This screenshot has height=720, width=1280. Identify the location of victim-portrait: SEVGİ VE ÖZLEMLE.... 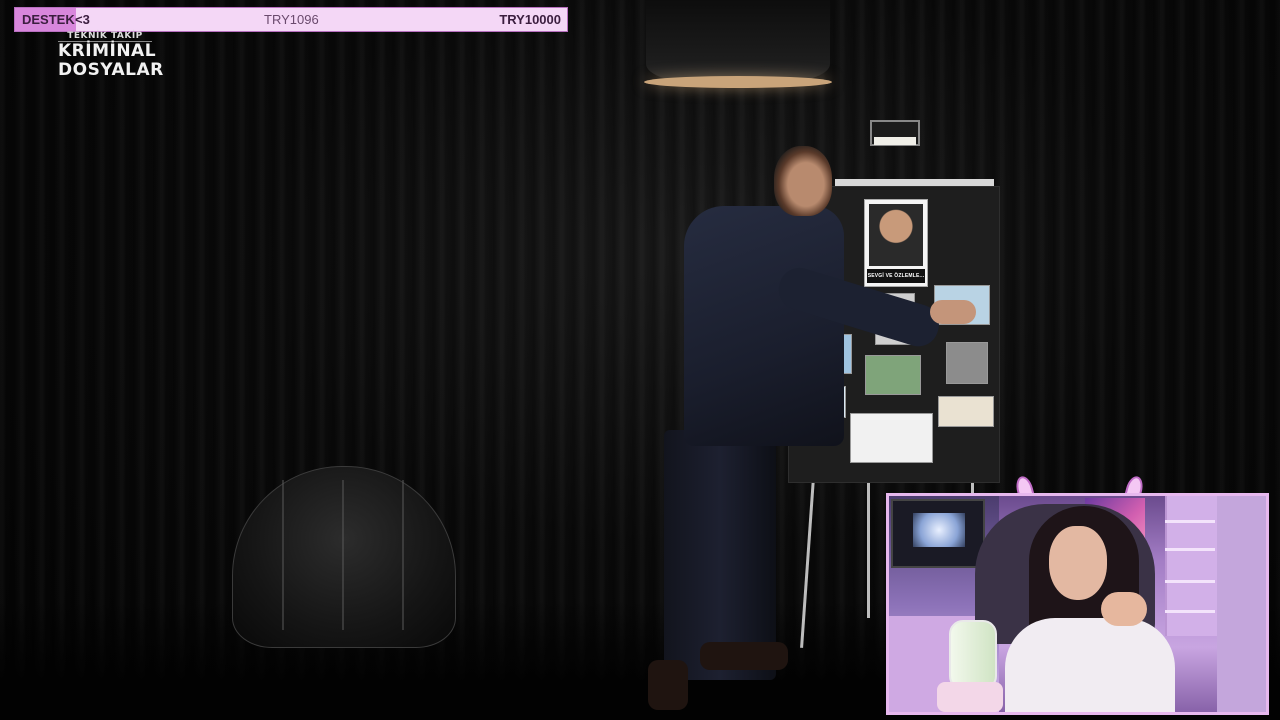
(896, 243).